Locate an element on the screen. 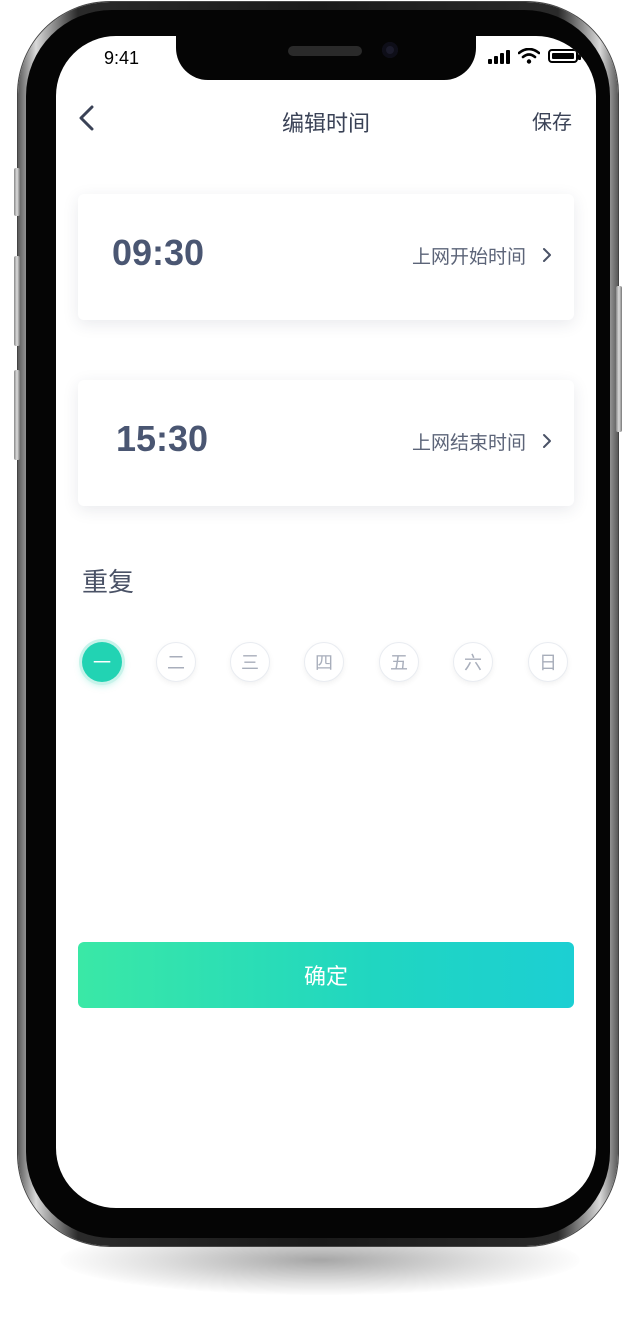 The width and height of the screenshot is (636, 1320). end-time-value: 15:30 is located at coordinates (162, 438).